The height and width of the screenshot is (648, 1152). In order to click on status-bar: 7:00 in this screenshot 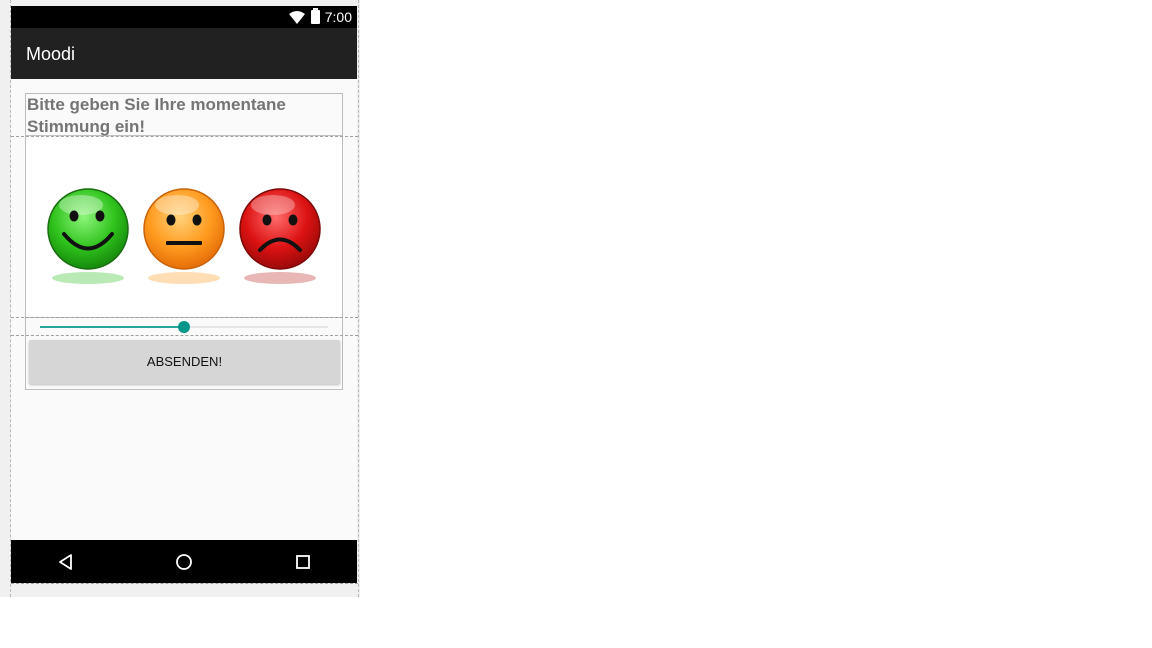, I will do `click(184, 17)`.